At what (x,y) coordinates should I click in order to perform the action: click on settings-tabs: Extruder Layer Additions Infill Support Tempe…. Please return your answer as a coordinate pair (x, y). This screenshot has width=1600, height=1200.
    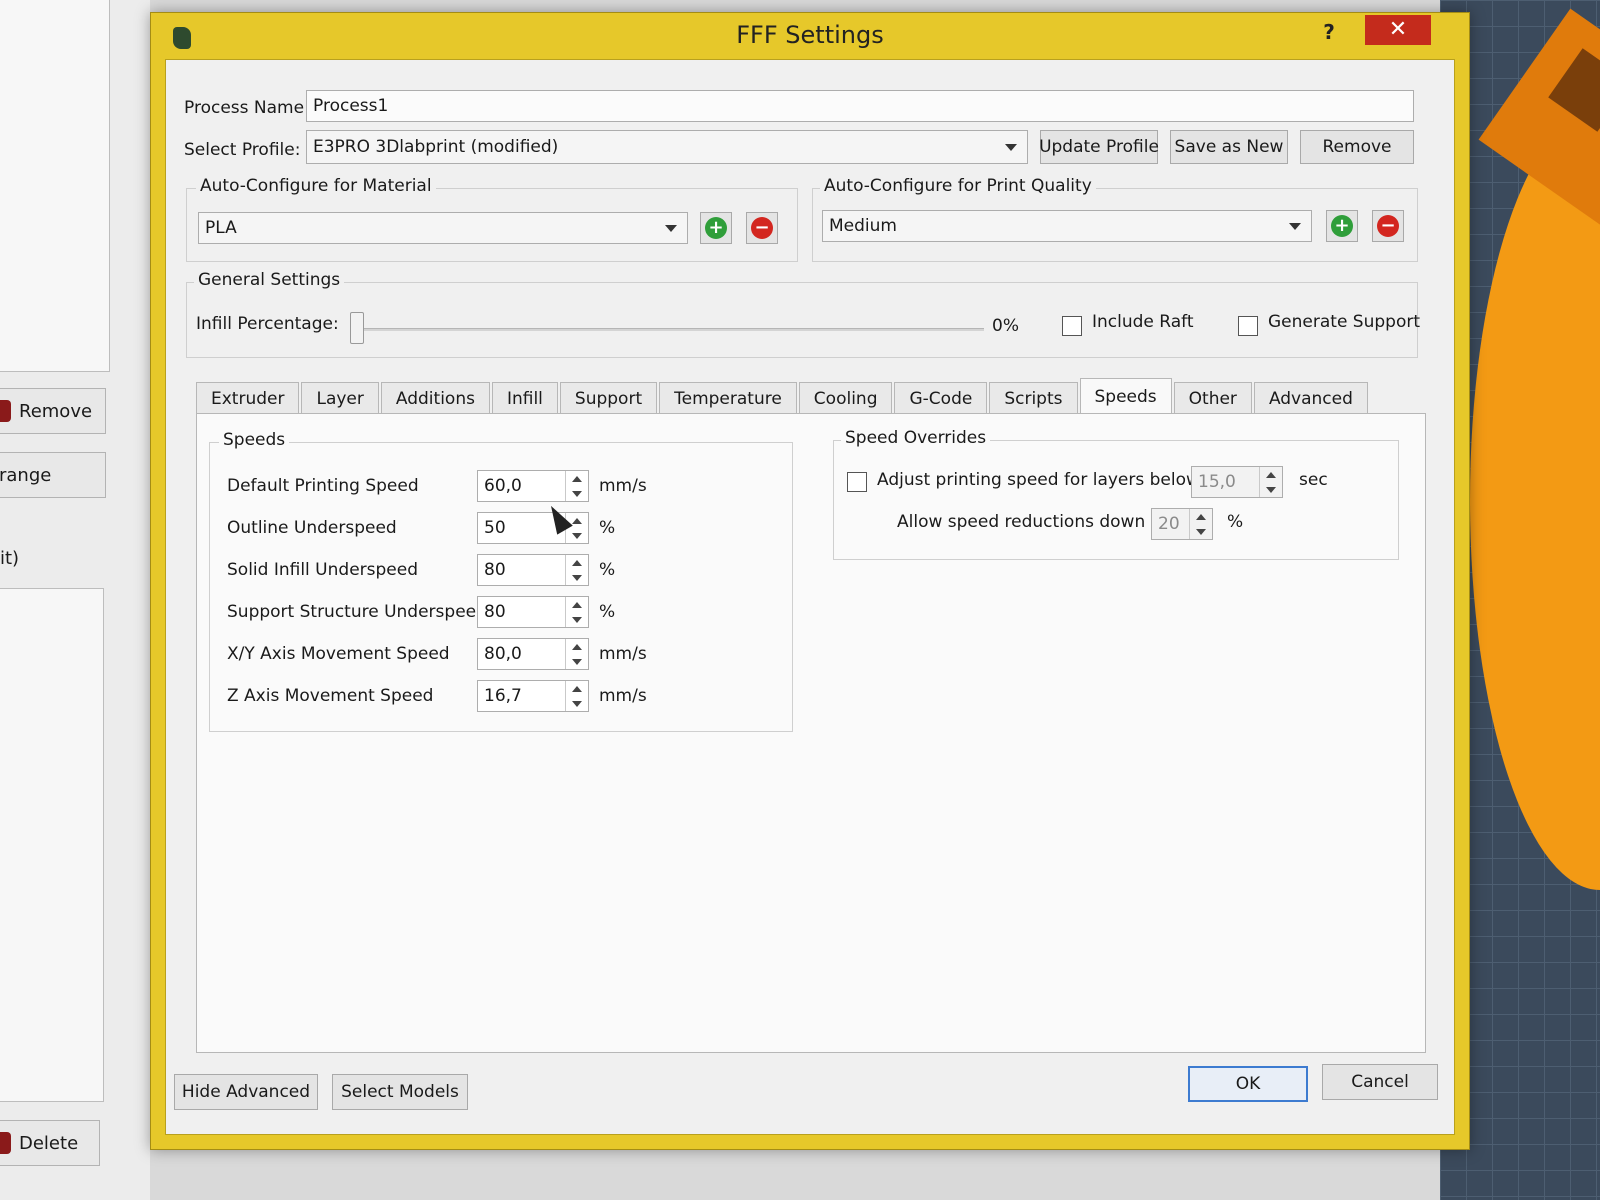
    Looking at the image, I should click on (783, 396).